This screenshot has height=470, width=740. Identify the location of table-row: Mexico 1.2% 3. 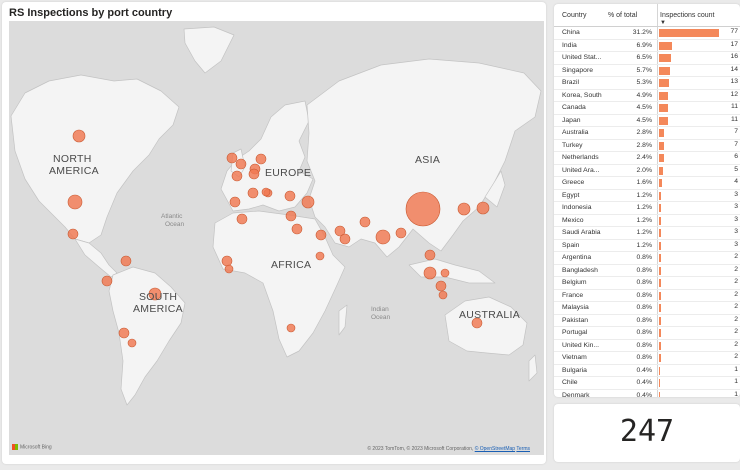
(647, 220).